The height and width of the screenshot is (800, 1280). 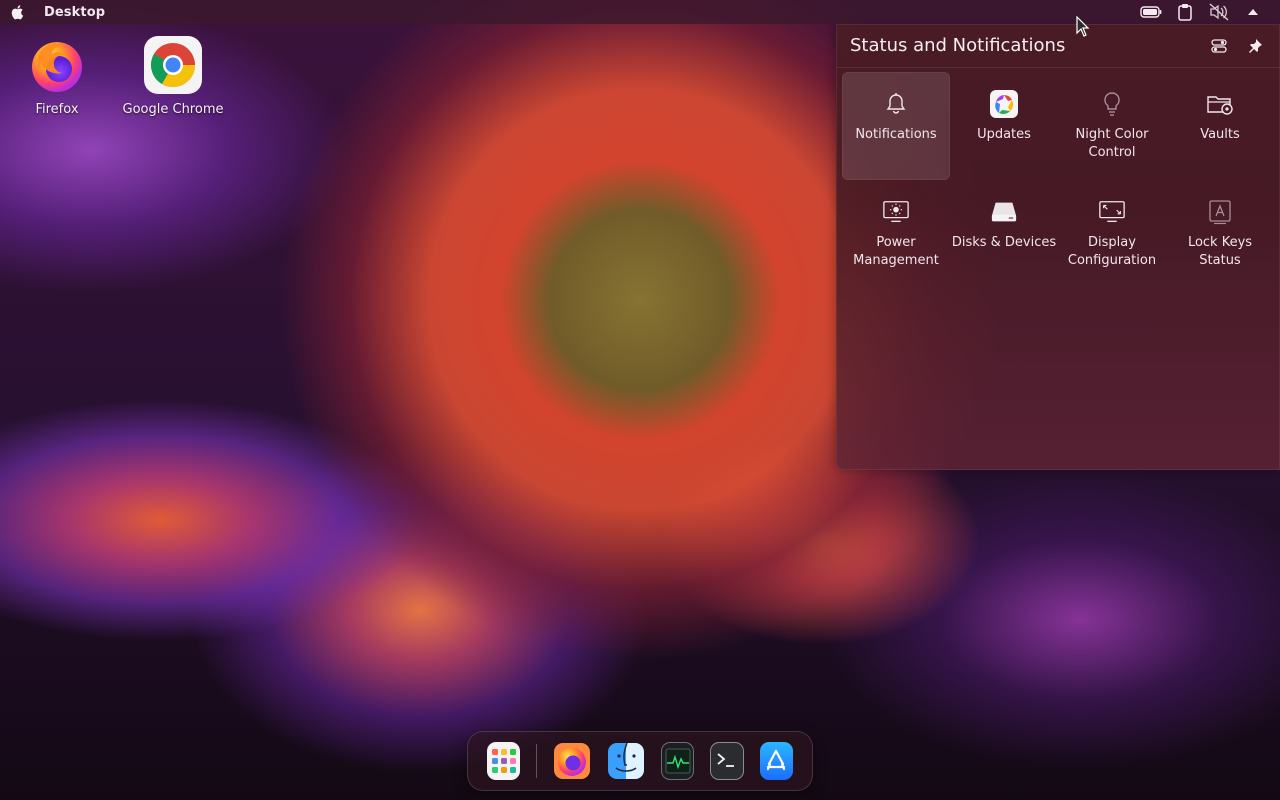 What do you see at coordinates (1112, 234) in the screenshot?
I see `tile-display-configuration: Display Configuration` at bounding box center [1112, 234].